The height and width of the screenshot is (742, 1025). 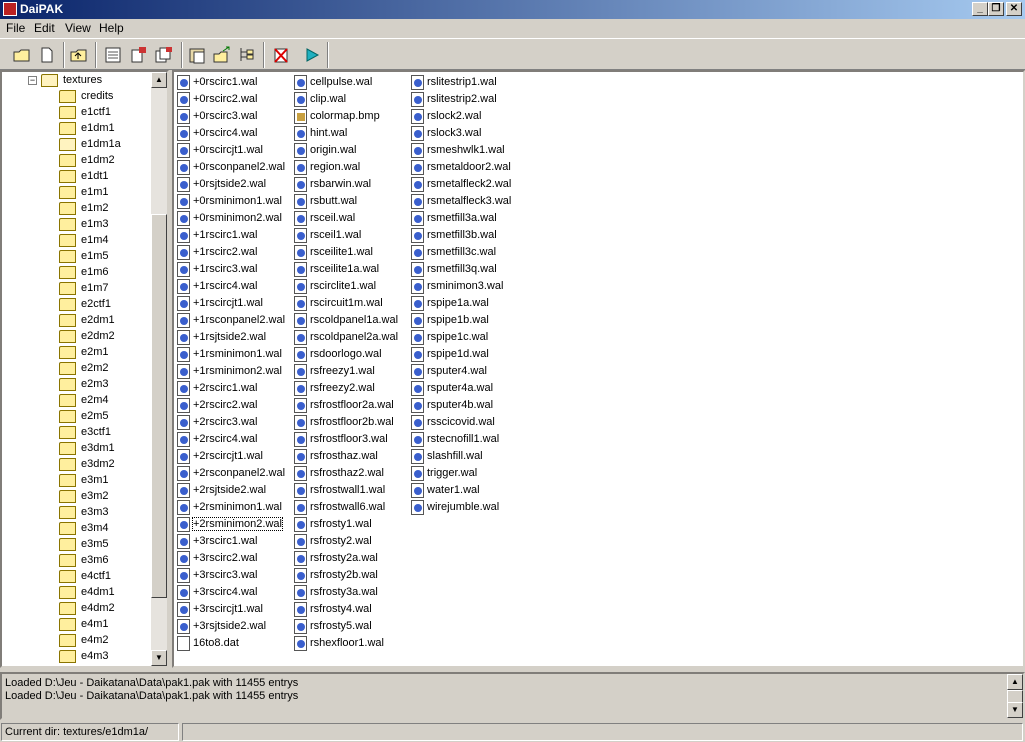 What do you see at coordinates (77, 161) in the screenshot?
I see `tree-folder-item: e1dm2` at bounding box center [77, 161].